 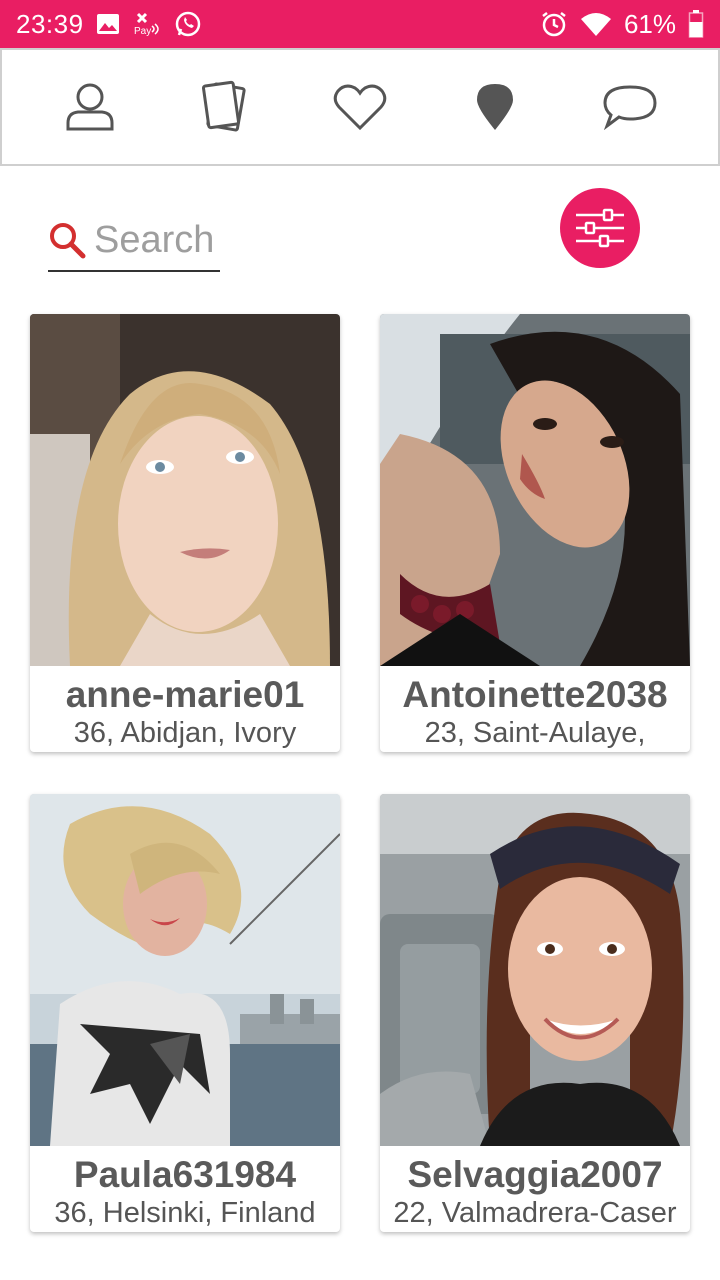 What do you see at coordinates (535, 1213) in the screenshot?
I see `profile-location: 22, Valmadrera-Caser` at bounding box center [535, 1213].